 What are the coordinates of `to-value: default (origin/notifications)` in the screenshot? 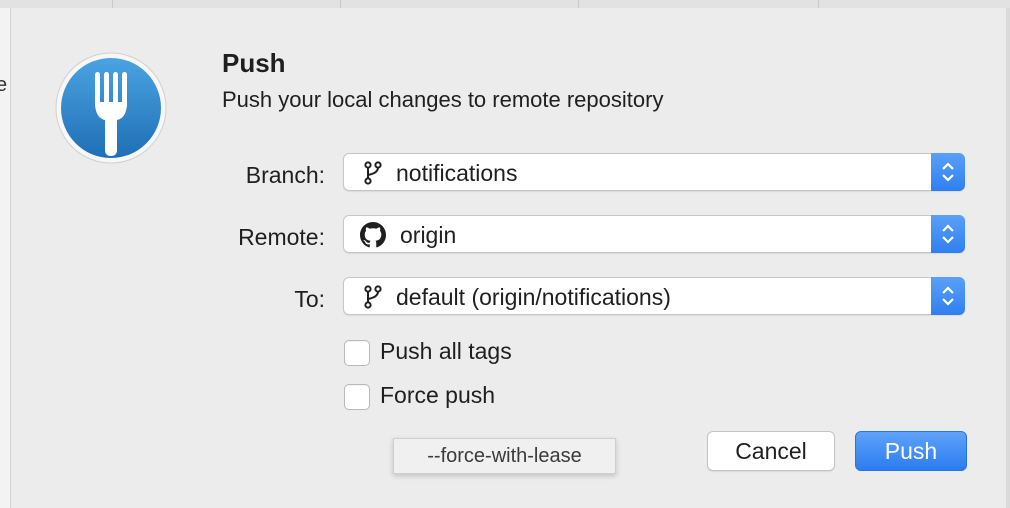 It's located at (533, 297).